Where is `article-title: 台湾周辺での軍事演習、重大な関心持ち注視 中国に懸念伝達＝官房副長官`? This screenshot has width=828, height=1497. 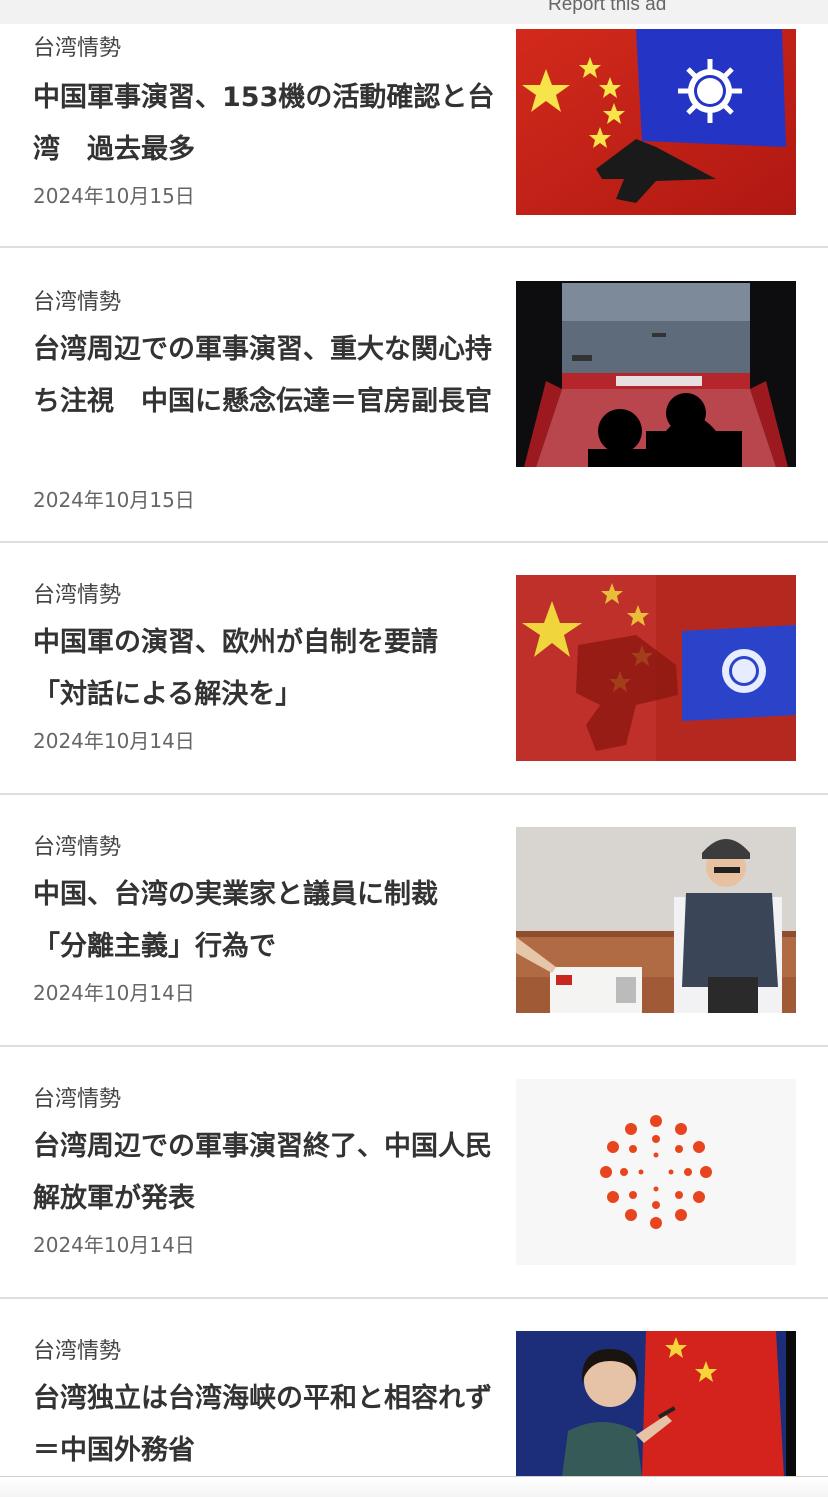
article-title: 台湾周辺での軍事演習、重大な関心持ち注視 中国に懸念伝達＝官房副長官 is located at coordinates (268, 376).